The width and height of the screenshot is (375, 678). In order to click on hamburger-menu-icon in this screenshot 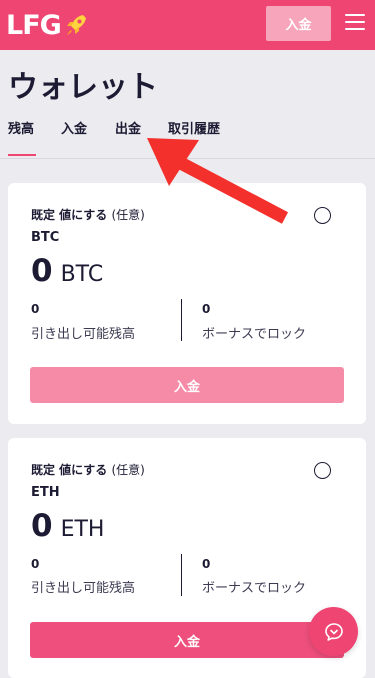, I will do `click(355, 23)`.